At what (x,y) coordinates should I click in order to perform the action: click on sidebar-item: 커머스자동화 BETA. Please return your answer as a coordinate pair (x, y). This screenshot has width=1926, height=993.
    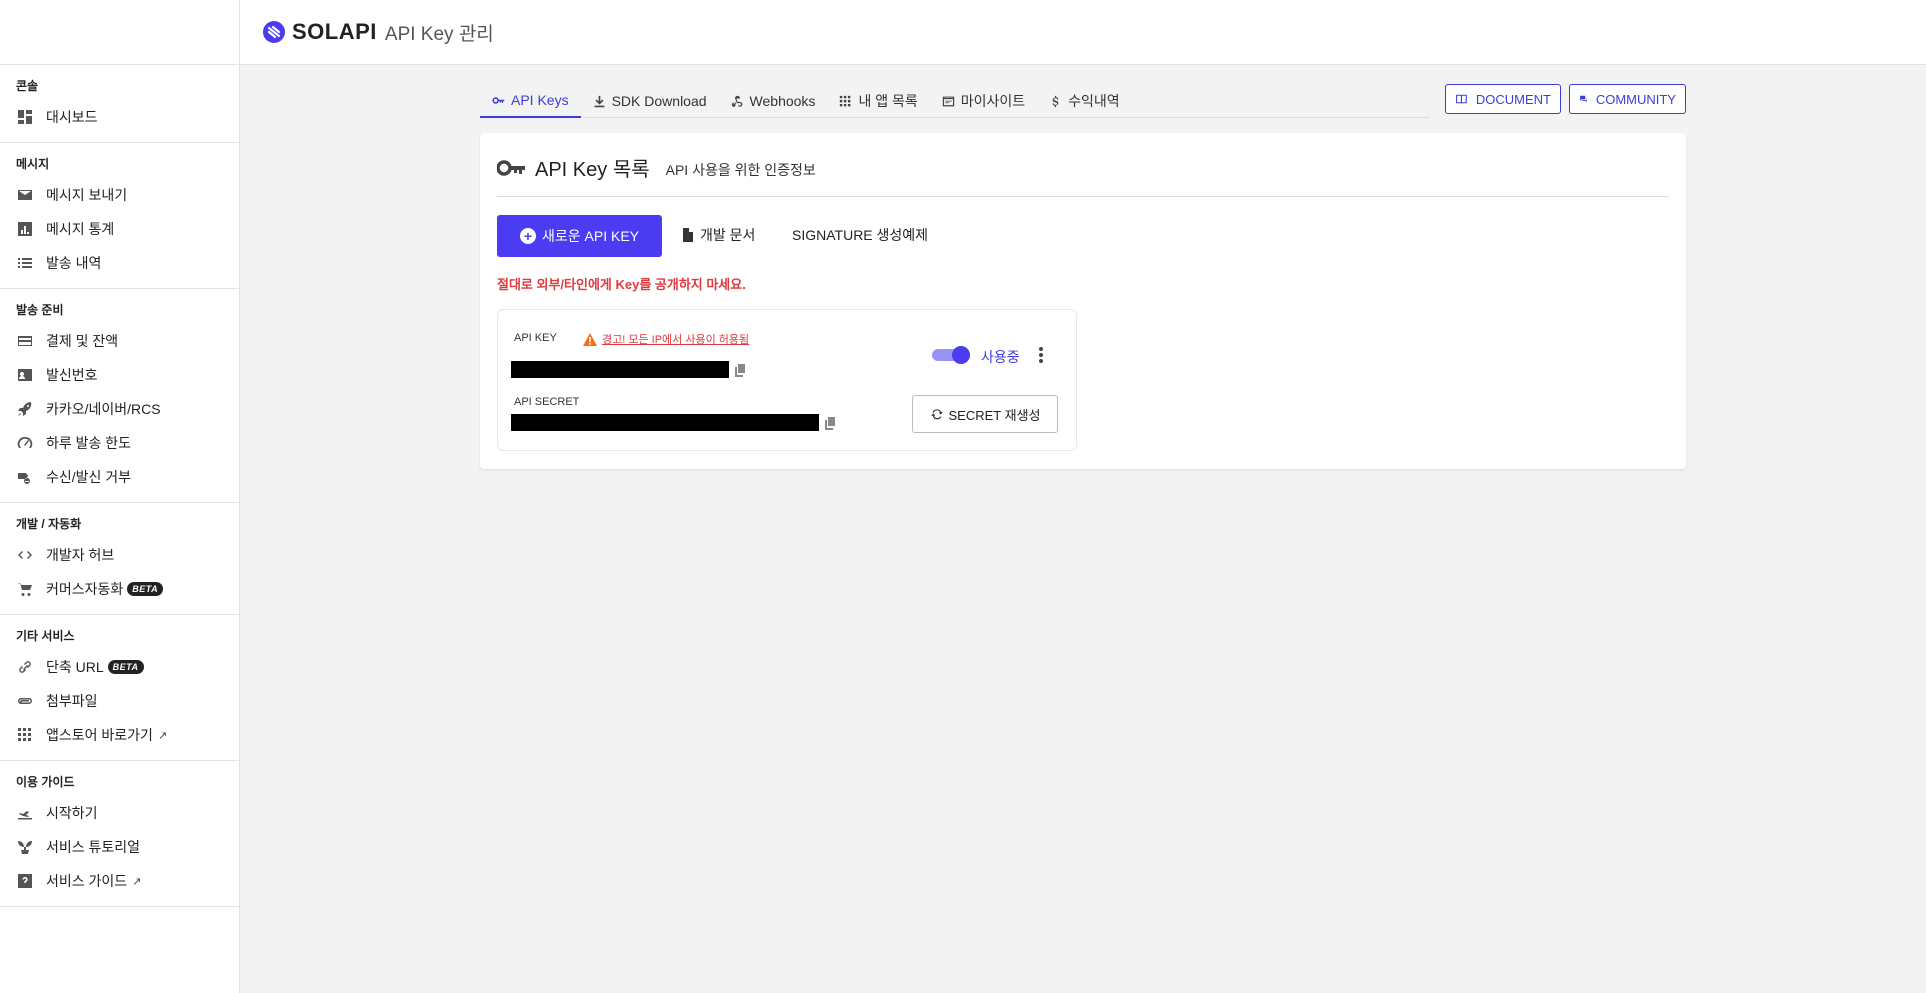
    Looking at the image, I should click on (119, 589).